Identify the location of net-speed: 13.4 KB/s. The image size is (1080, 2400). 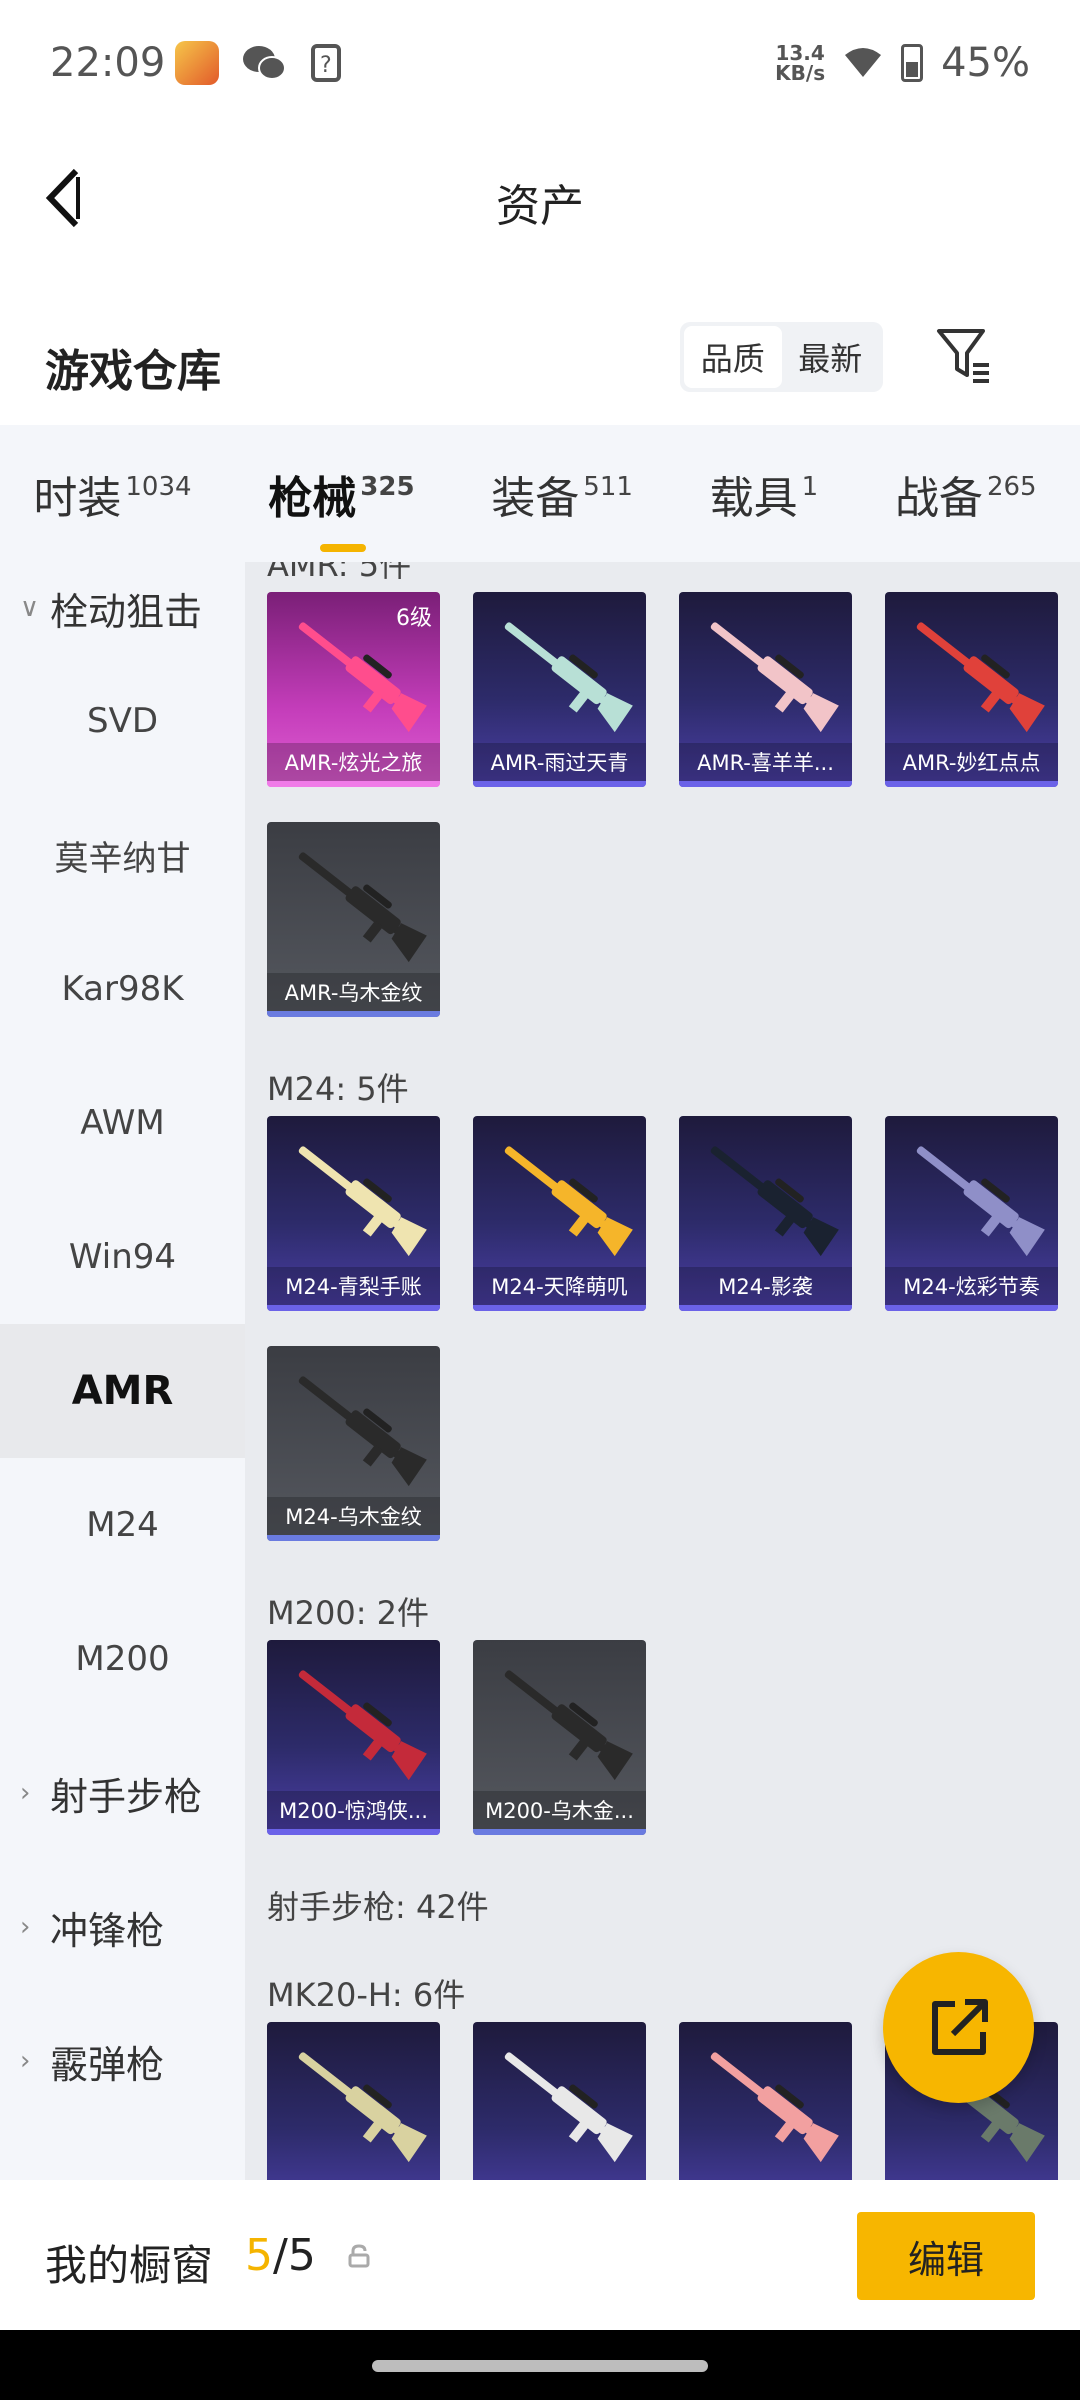
(800, 63).